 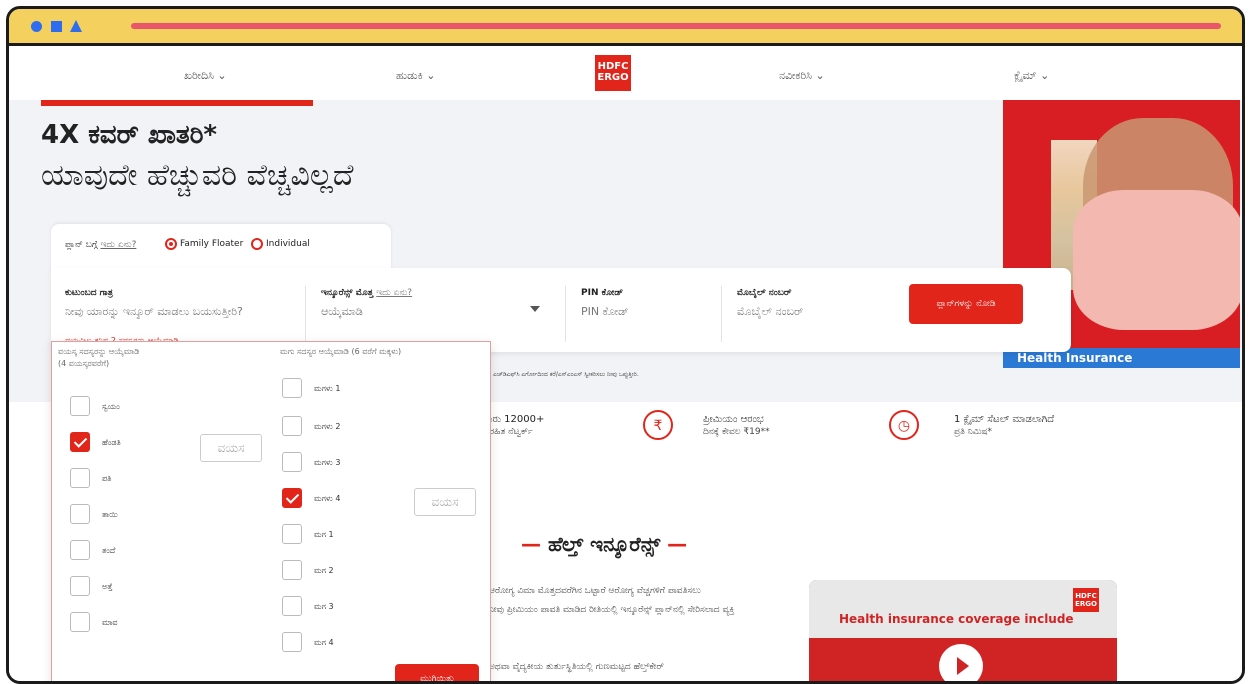 I want to click on plan-type-label: ಪ್ಲಾನ್ ಬಗ್ಗೆ ಇದು ಏನು?, so click(x=100, y=245).